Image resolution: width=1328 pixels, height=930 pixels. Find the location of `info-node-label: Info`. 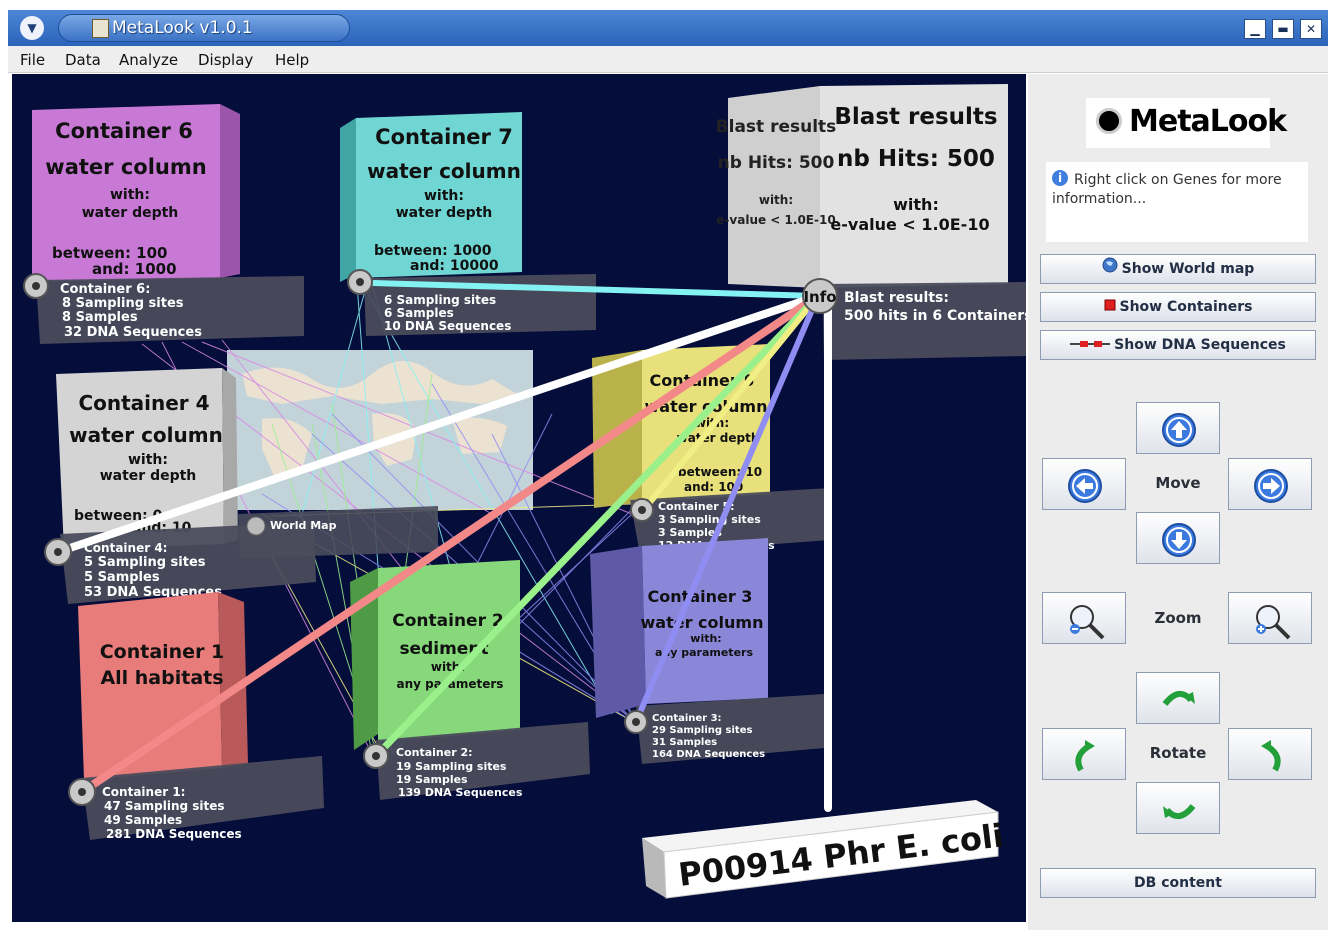

info-node-label: Info is located at coordinates (819, 297).